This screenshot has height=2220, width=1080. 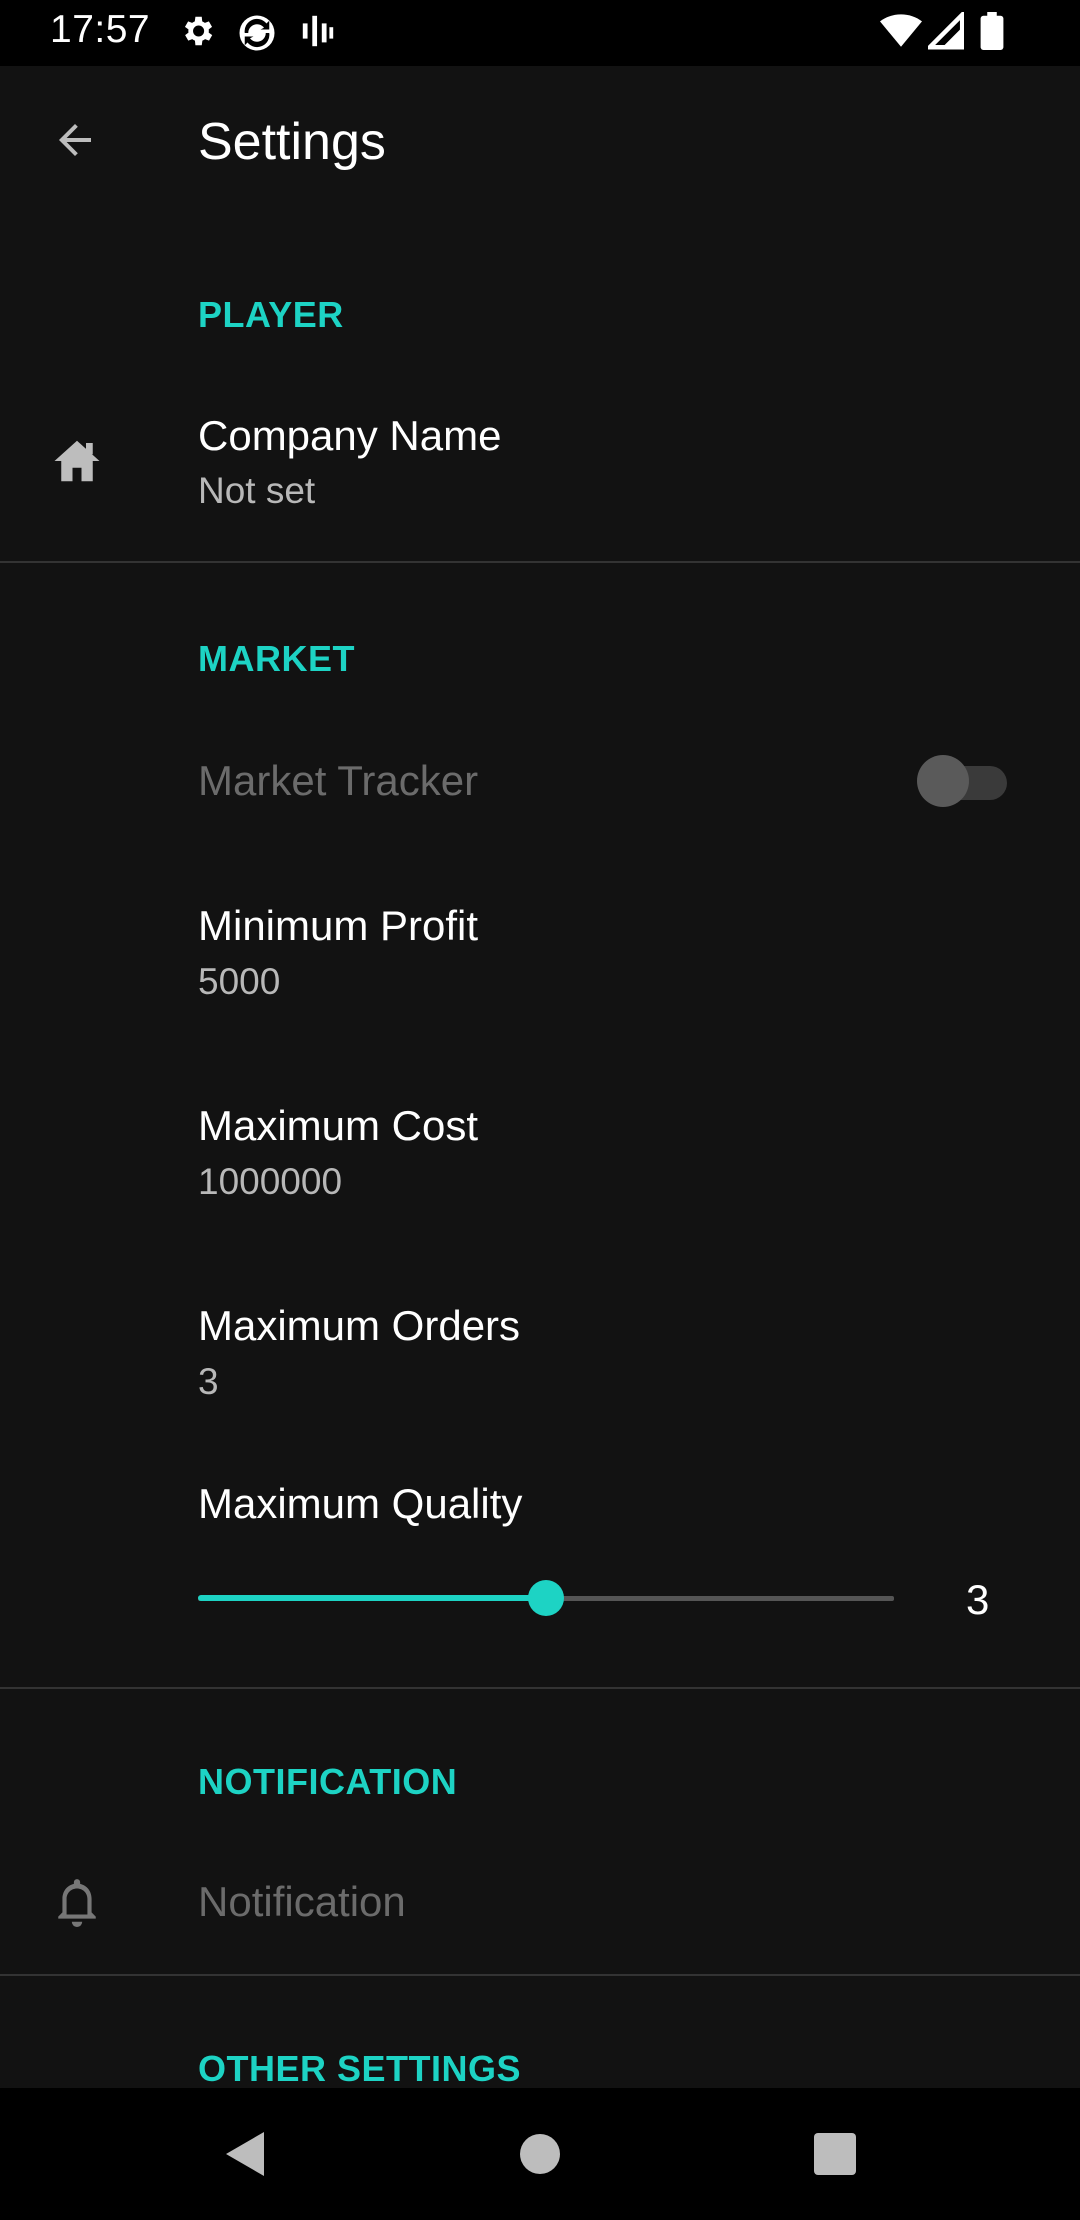 I want to click on status-bar: 17:57, so click(x=540, y=33).